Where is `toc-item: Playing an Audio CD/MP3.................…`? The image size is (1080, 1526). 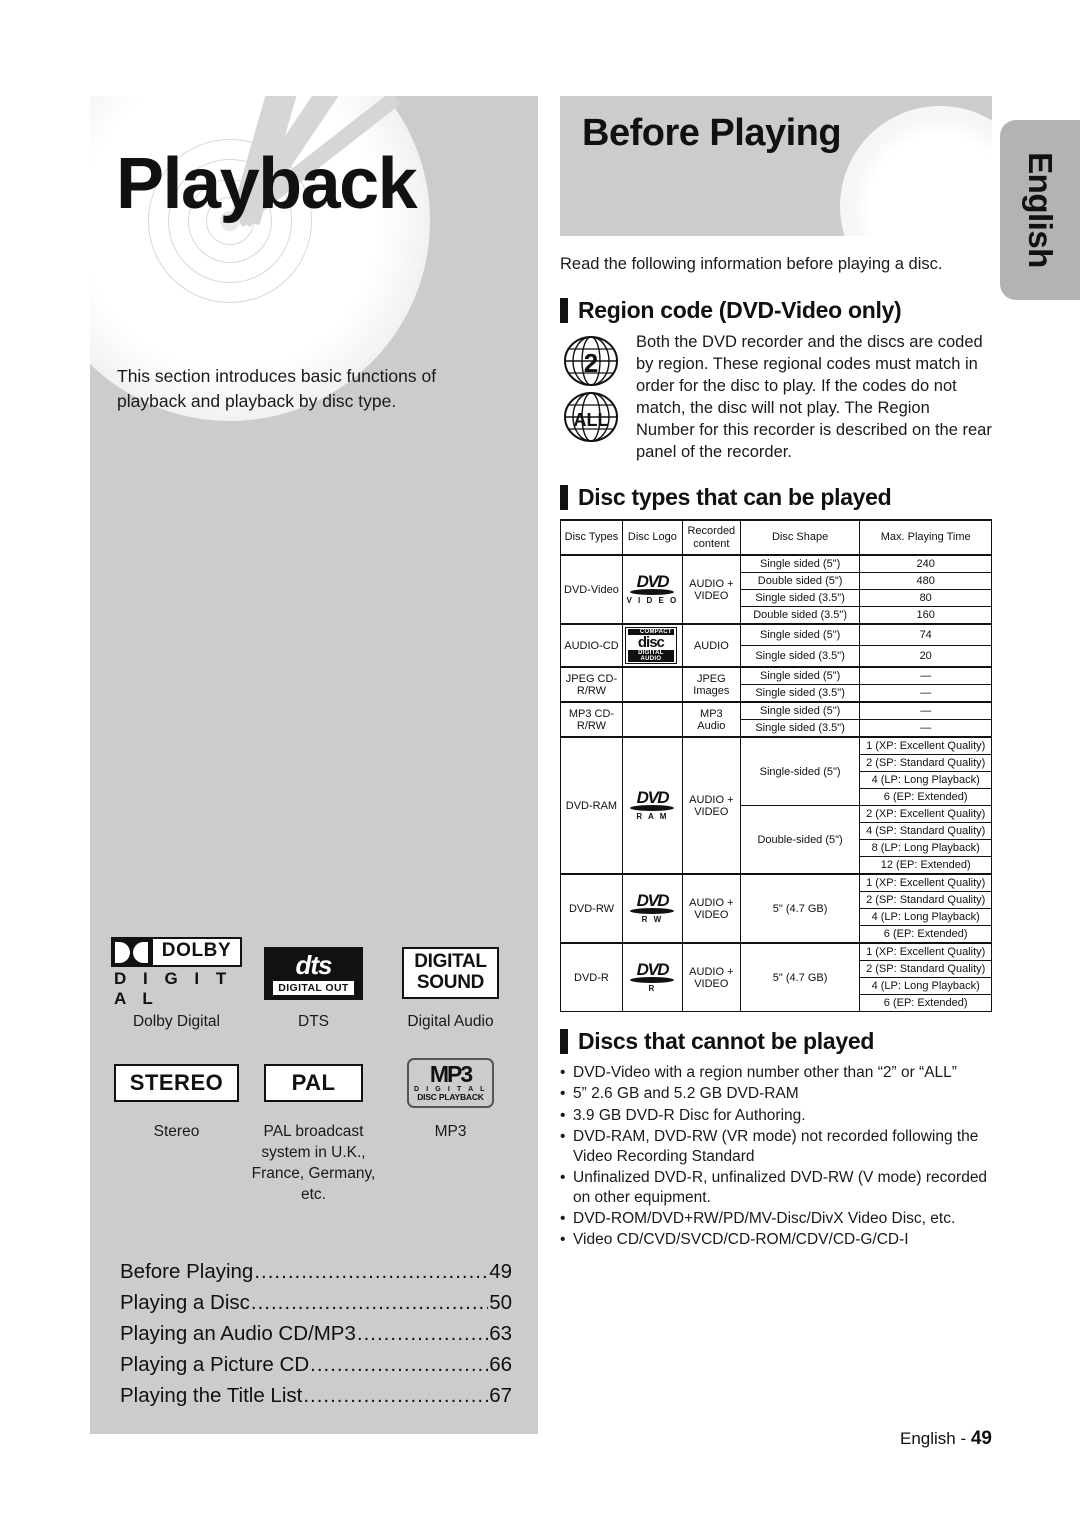
toc-item: Playing an Audio CD/MP3.................… is located at coordinates (316, 1334).